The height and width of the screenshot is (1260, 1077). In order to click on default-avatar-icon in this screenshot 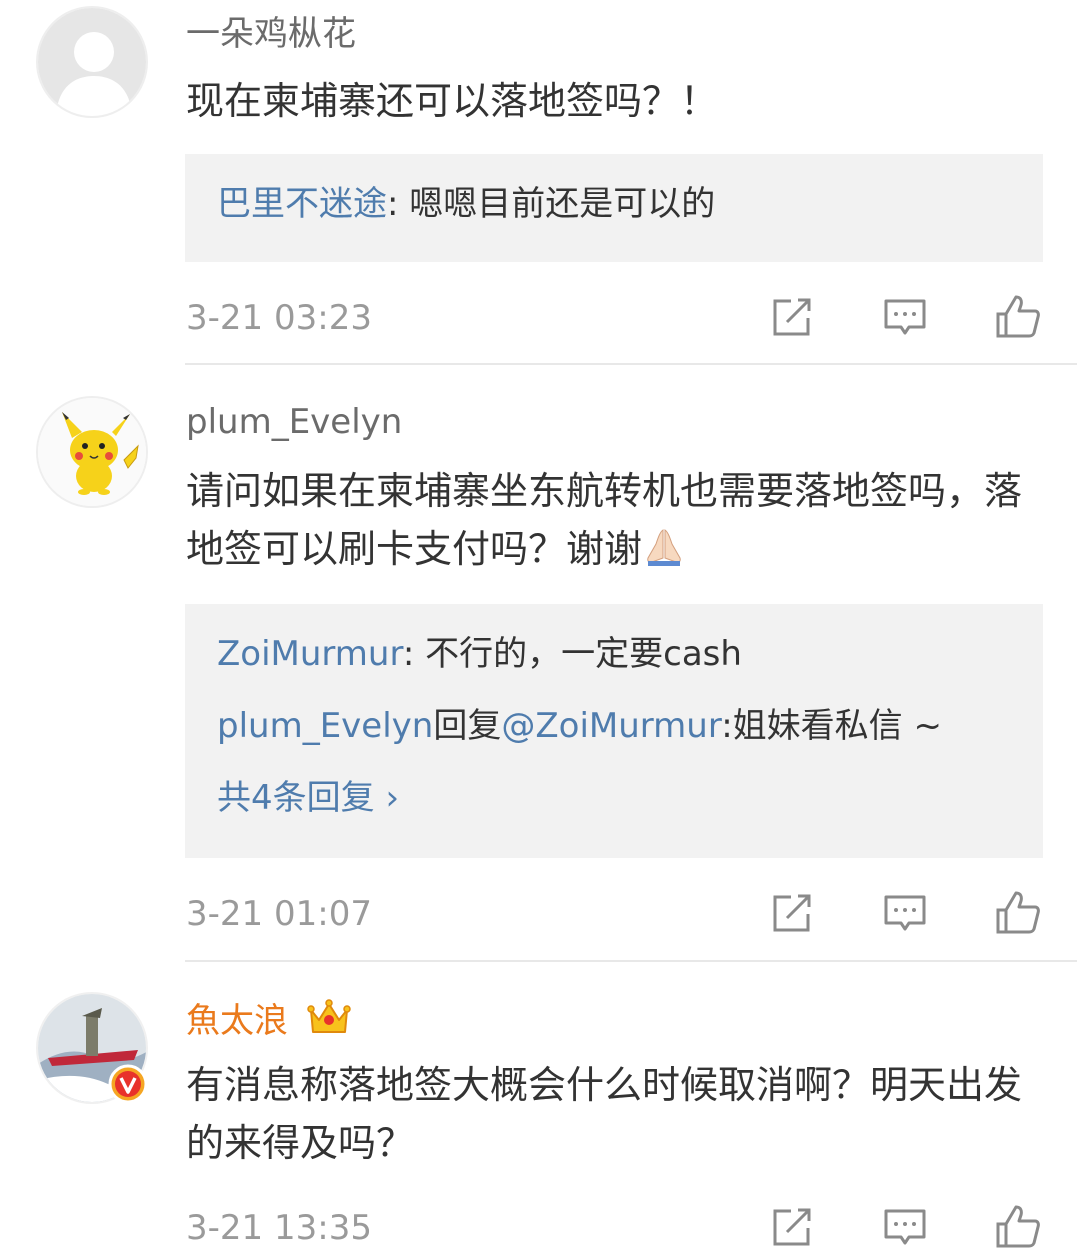, I will do `click(92, 62)`.